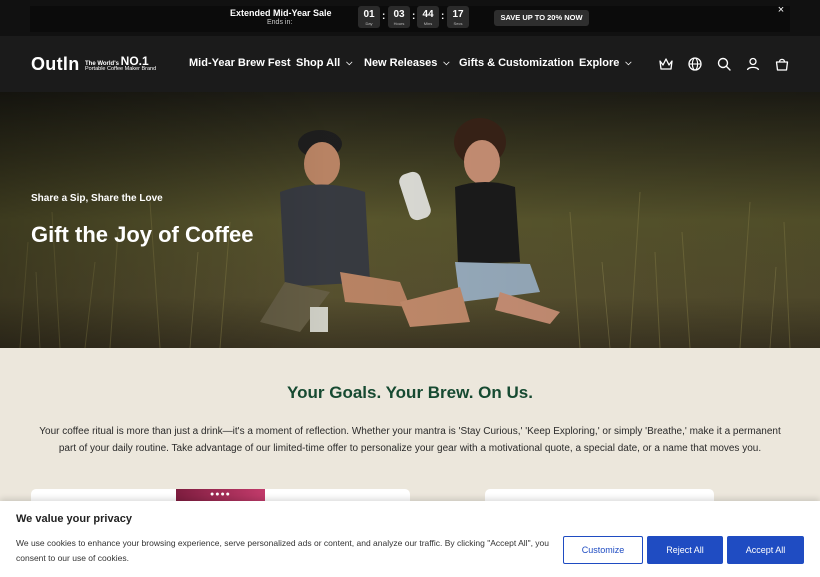 The width and height of the screenshot is (820, 577). What do you see at coordinates (724, 64) in the screenshot?
I see `search-icon` at bounding box center [724, 64].